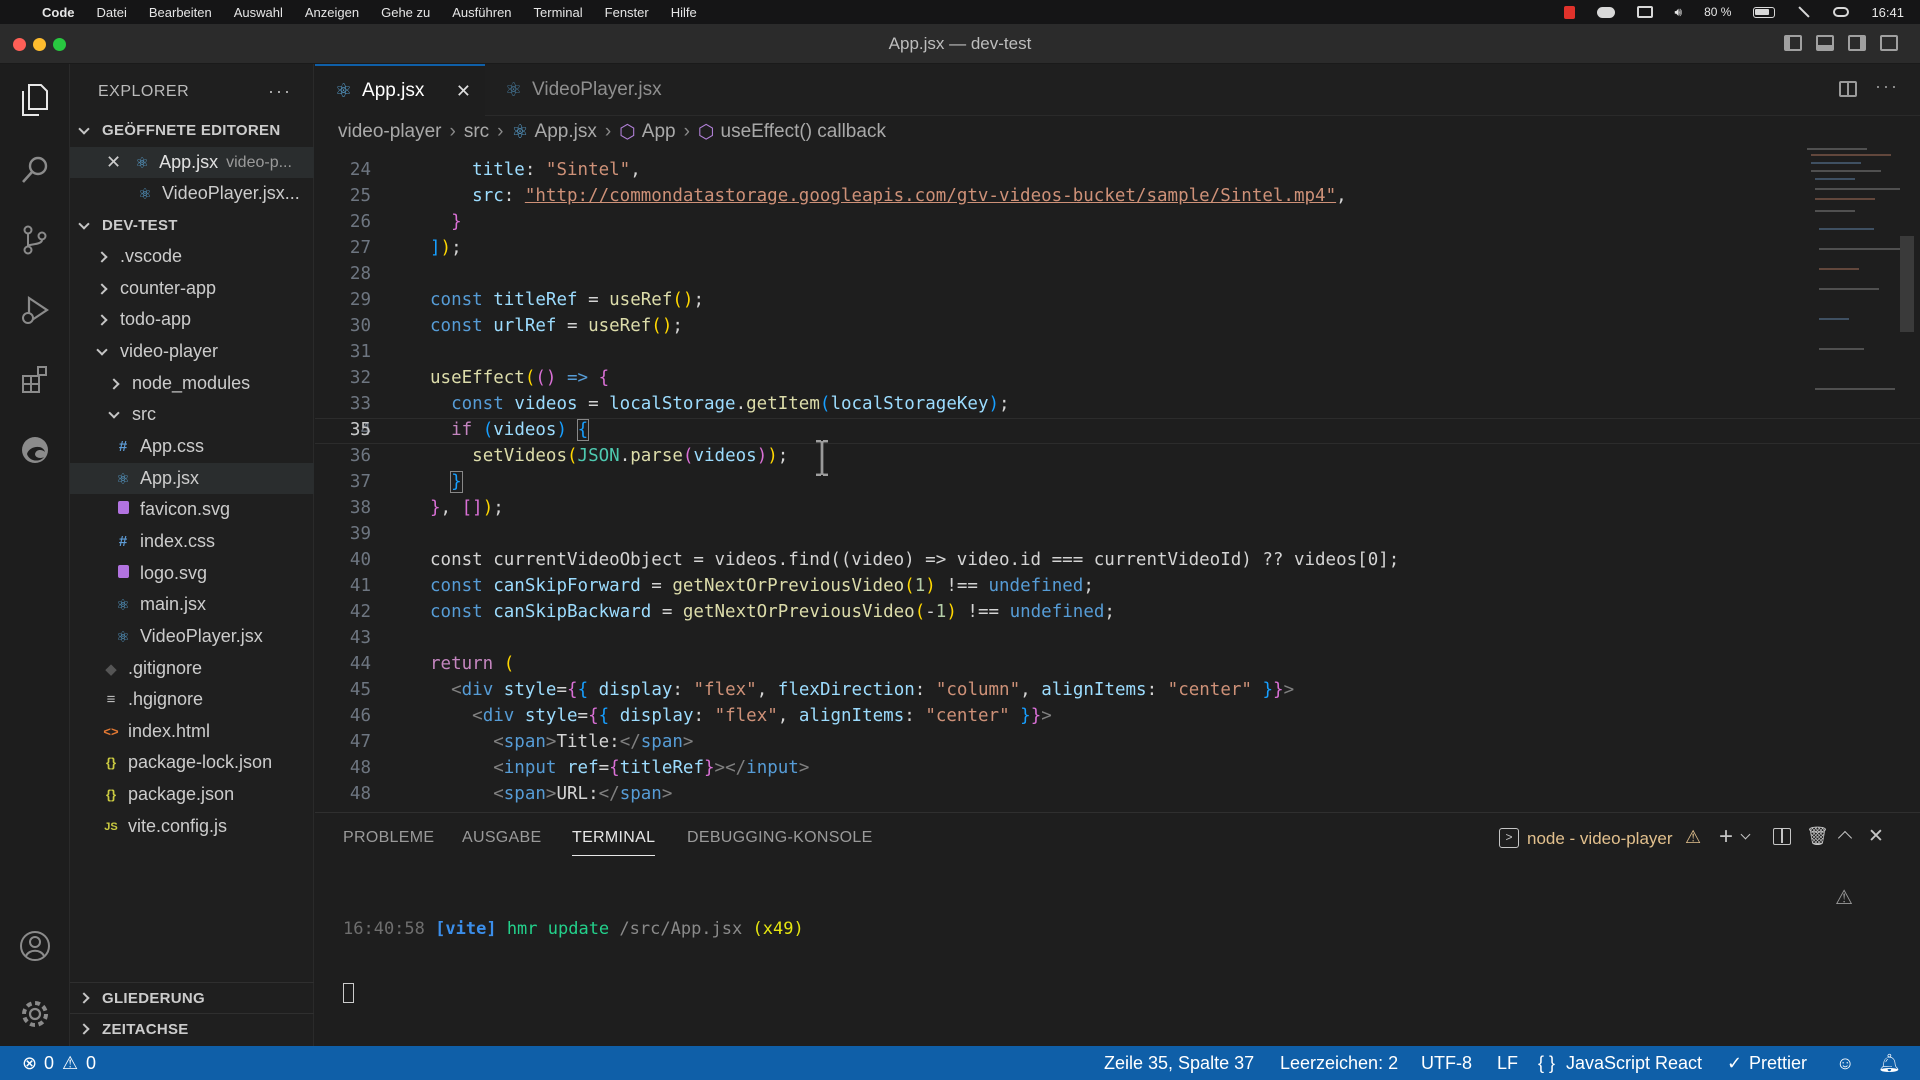  What do you see at coordinates (192, 604) in the screenshot?
I see `tree-file-main-jsx: ⚛ main.jsx` at bounding box center [192, 604].